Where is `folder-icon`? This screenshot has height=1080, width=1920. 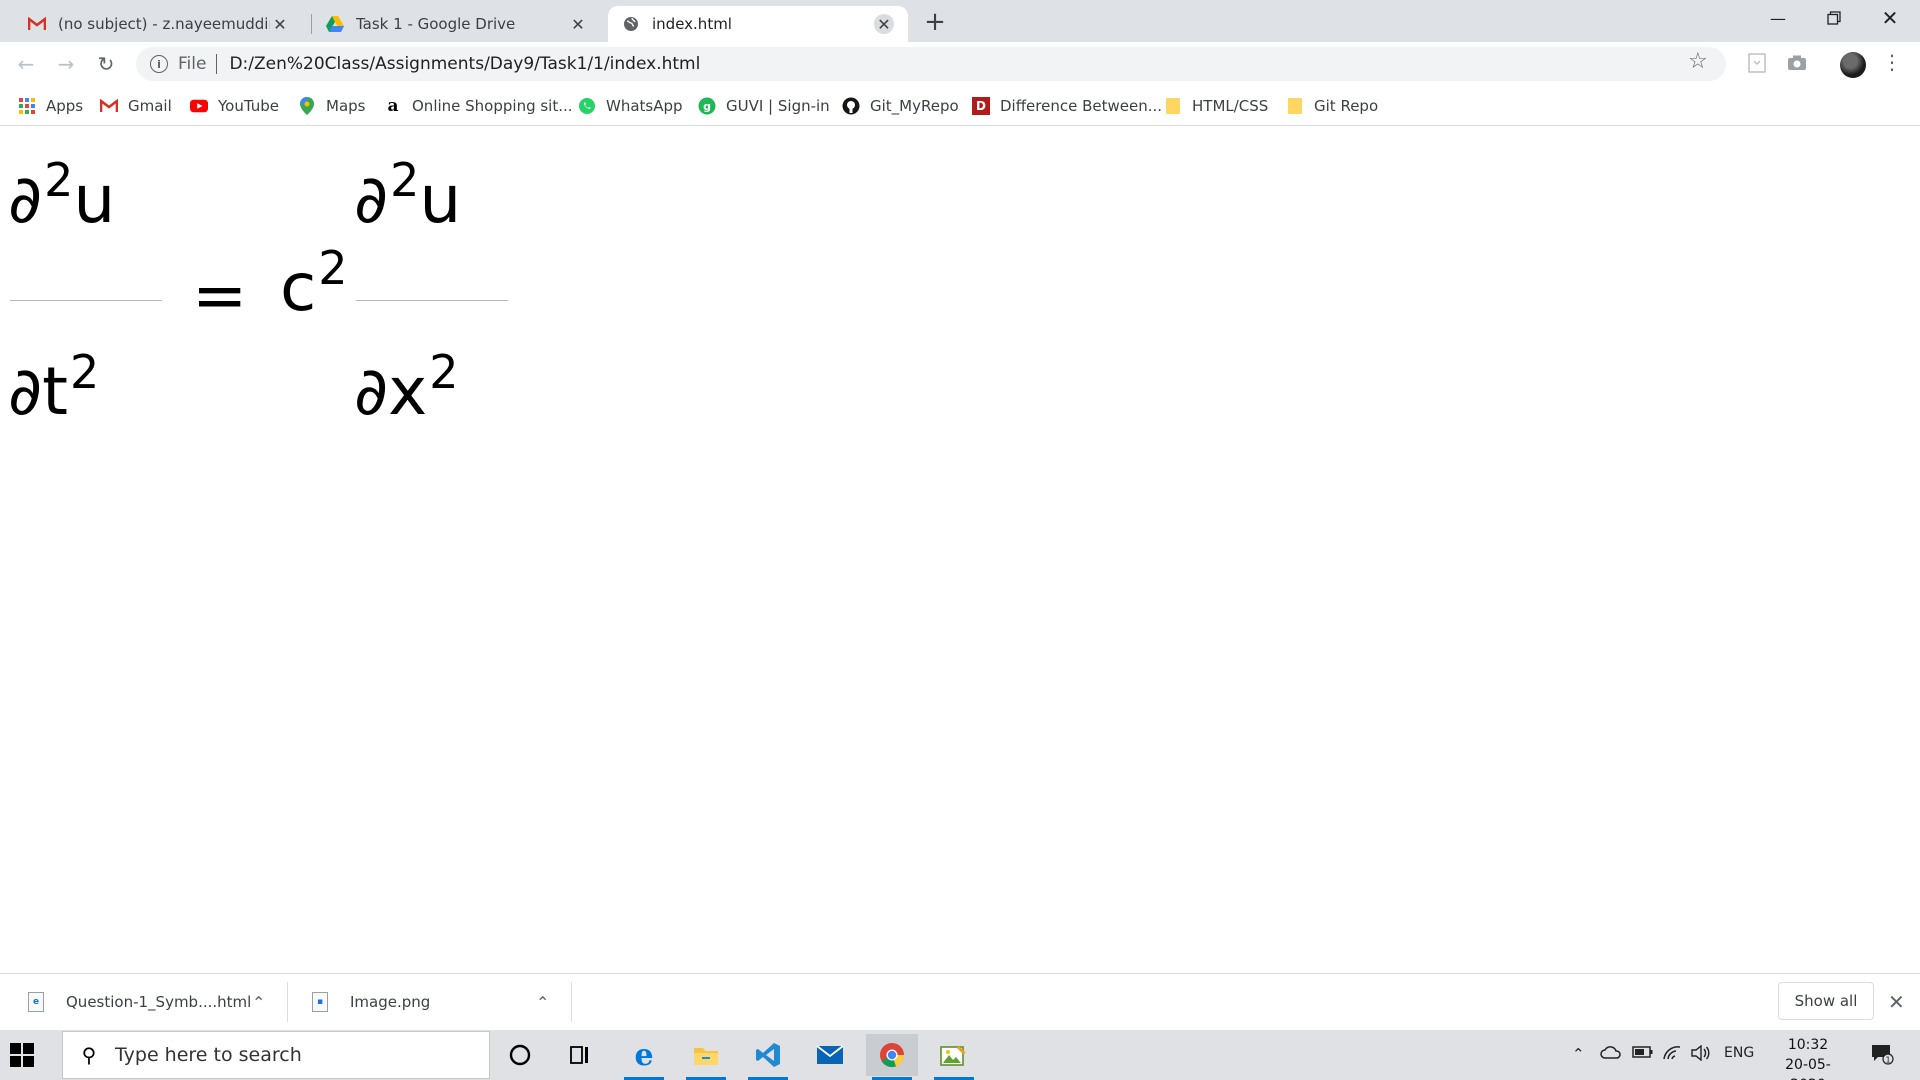
folder-icon is located at coordinates (1295, 106).